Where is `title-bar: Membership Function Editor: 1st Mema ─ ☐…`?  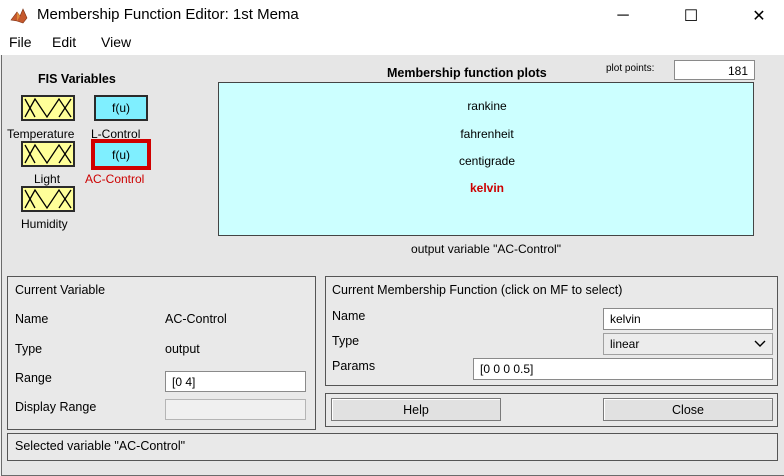
title-bar: Membership Function Editor: 1st Mema ─ ☐… is located at coordinates (392, 15).